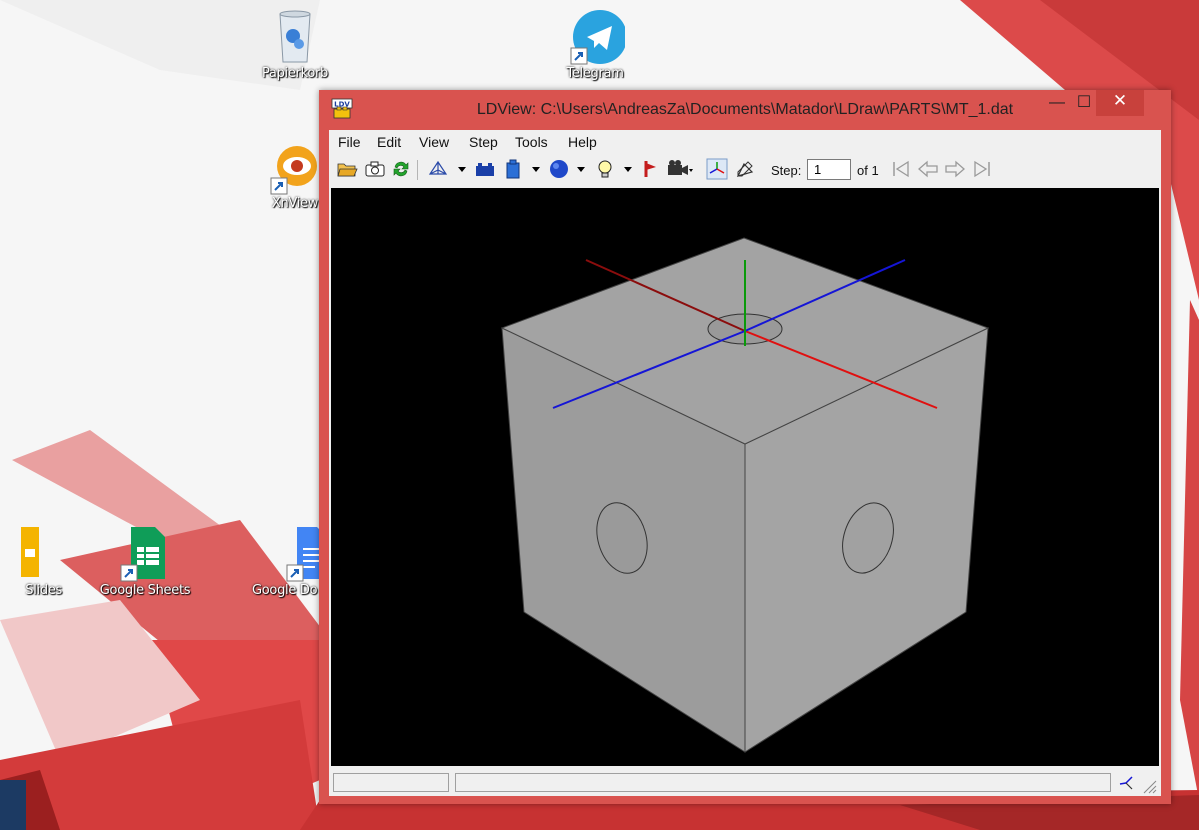 This screenshot has height=830, width=1199. Describe the element at coordinates (1126, 783) in the screenshot. I see `status-axes-icon` at that location.